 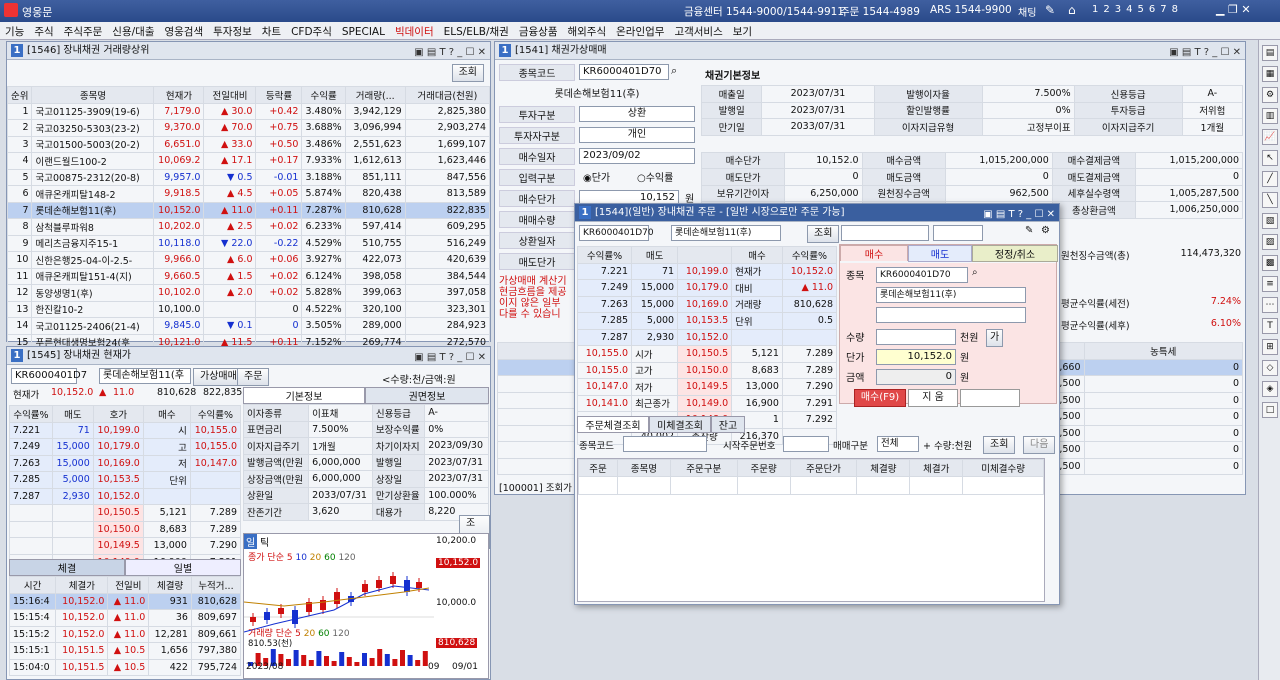 I want to click on account-select, so click(x=885, y=233).